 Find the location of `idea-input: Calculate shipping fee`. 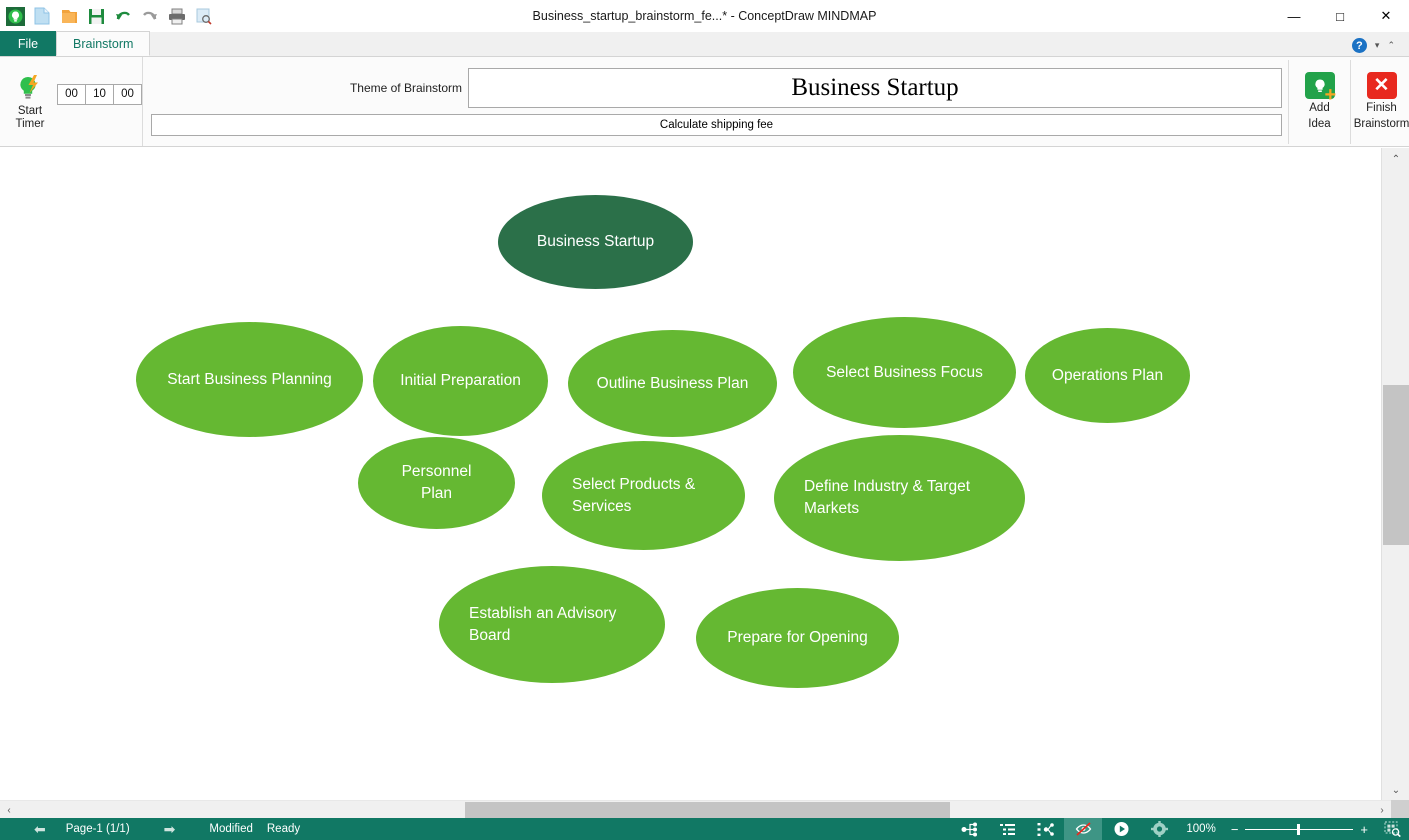

idea-input: Calculate shipping fee is located at coordinates (716, 124).